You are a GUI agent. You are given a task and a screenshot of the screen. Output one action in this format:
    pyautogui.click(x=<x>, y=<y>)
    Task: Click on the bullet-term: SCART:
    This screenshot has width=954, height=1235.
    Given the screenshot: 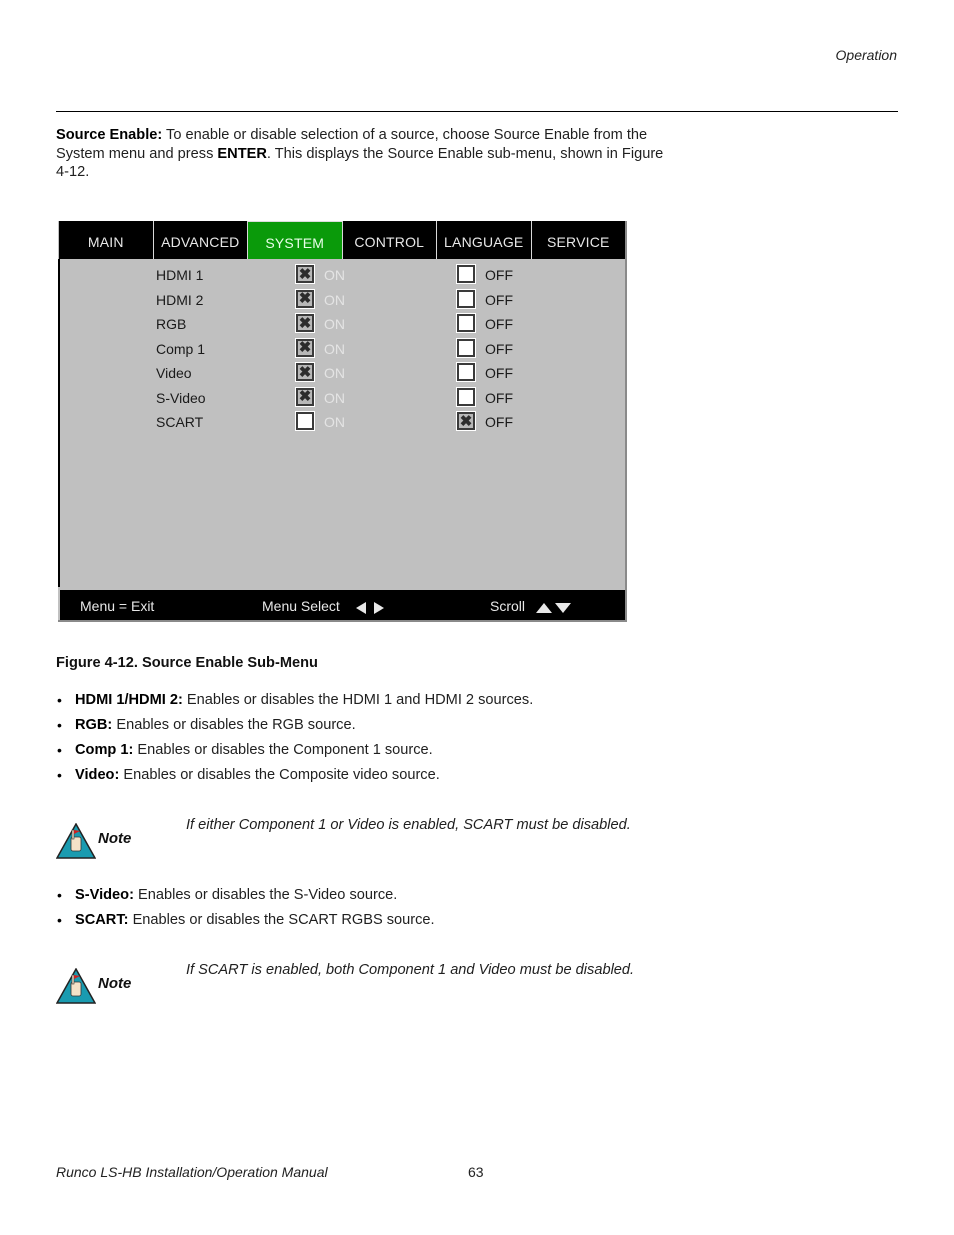 What is the action you would take?
    pyautogui.click(x=102, y=920)
    